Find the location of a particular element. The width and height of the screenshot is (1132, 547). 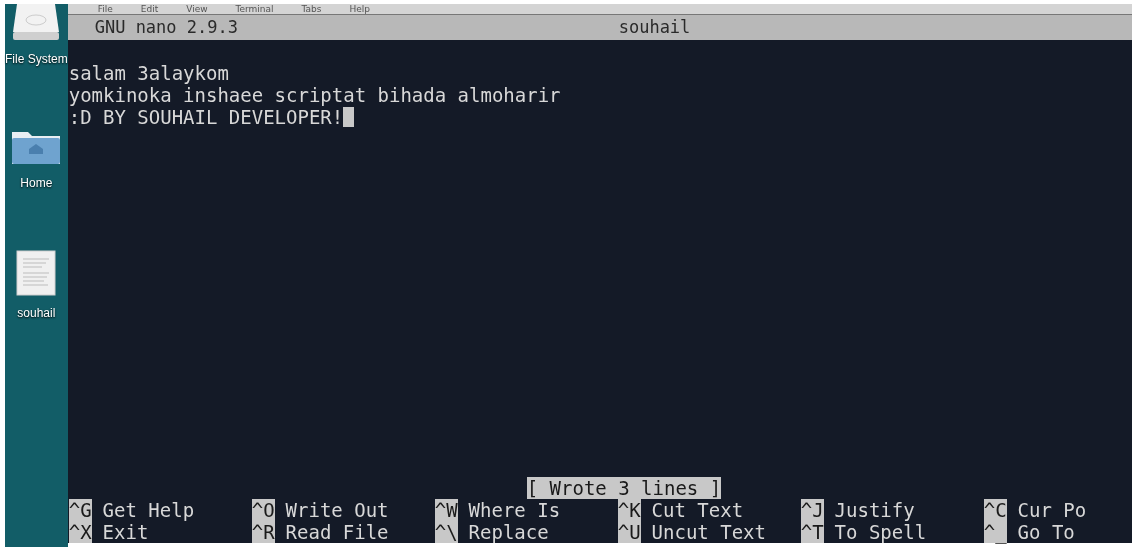

shortcut-key: ^X is located at coordinates (80, 532).